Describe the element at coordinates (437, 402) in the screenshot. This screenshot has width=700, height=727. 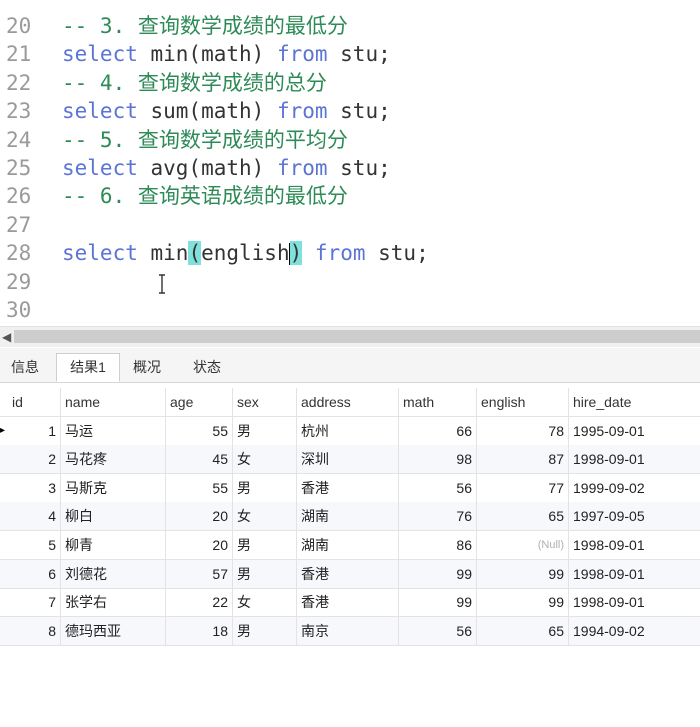
I see `column-header-math: math` at that location.